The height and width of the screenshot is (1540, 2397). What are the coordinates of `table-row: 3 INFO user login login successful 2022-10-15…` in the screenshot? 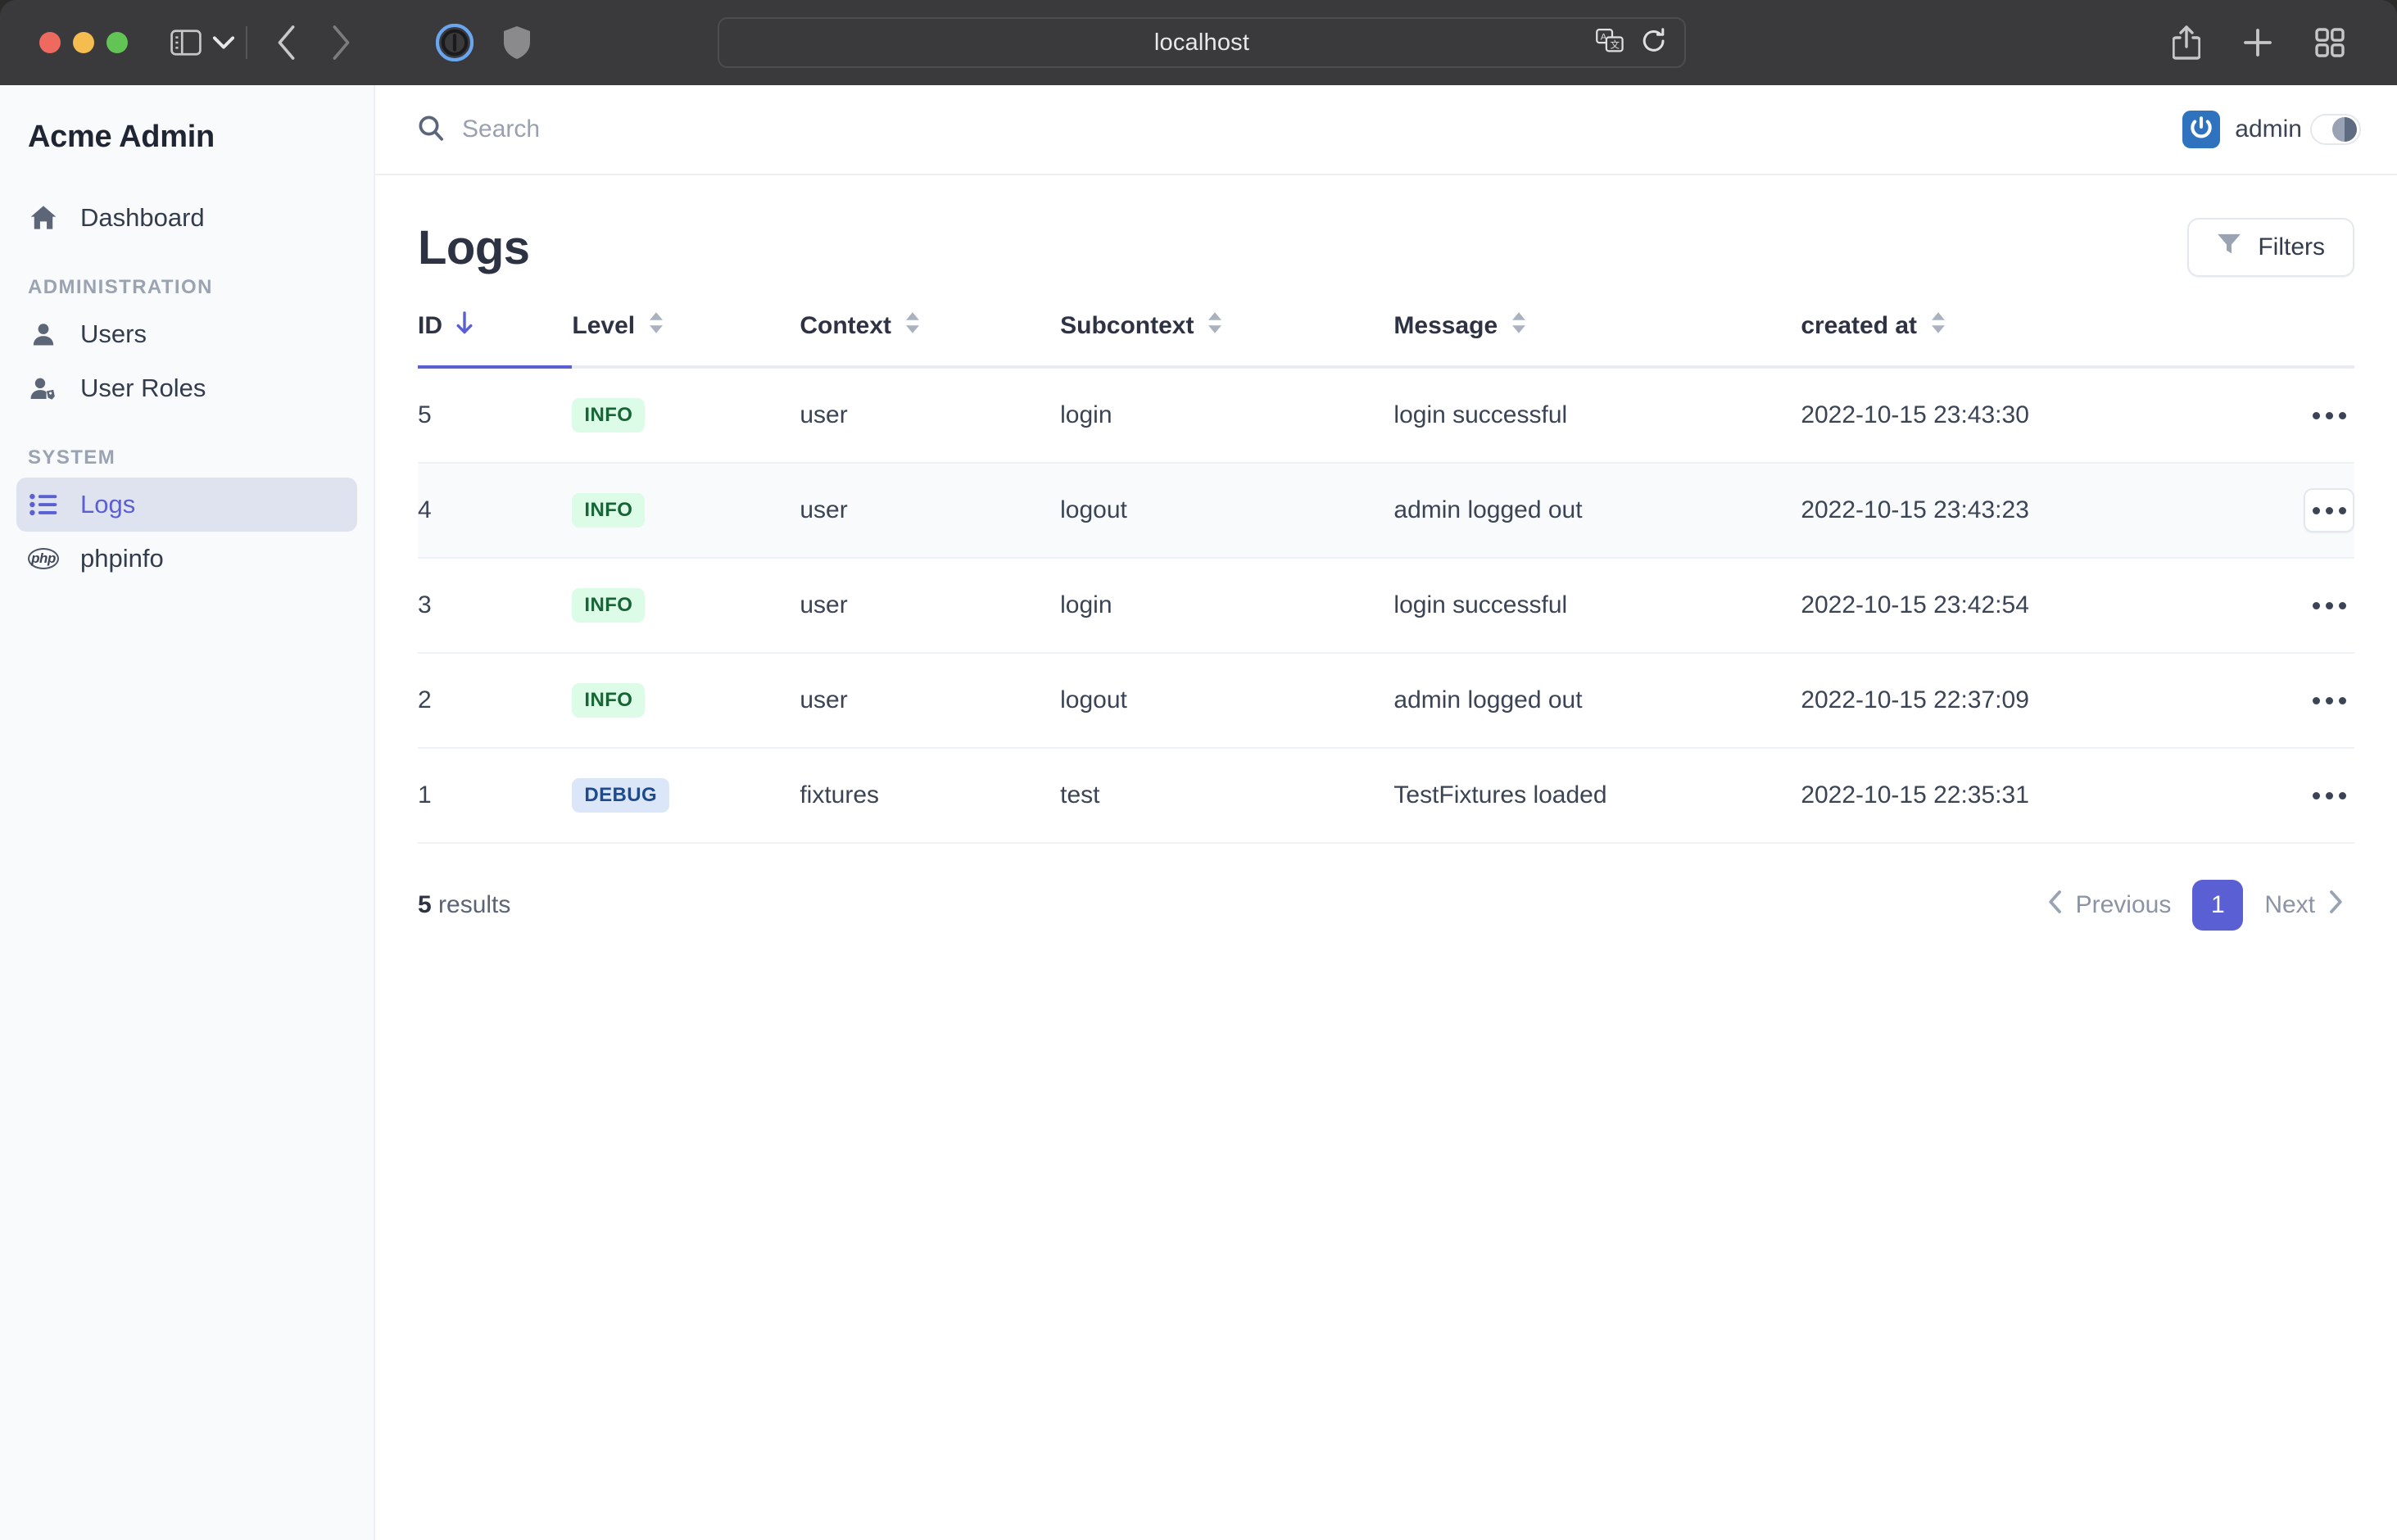 It's located at (1386, 606).